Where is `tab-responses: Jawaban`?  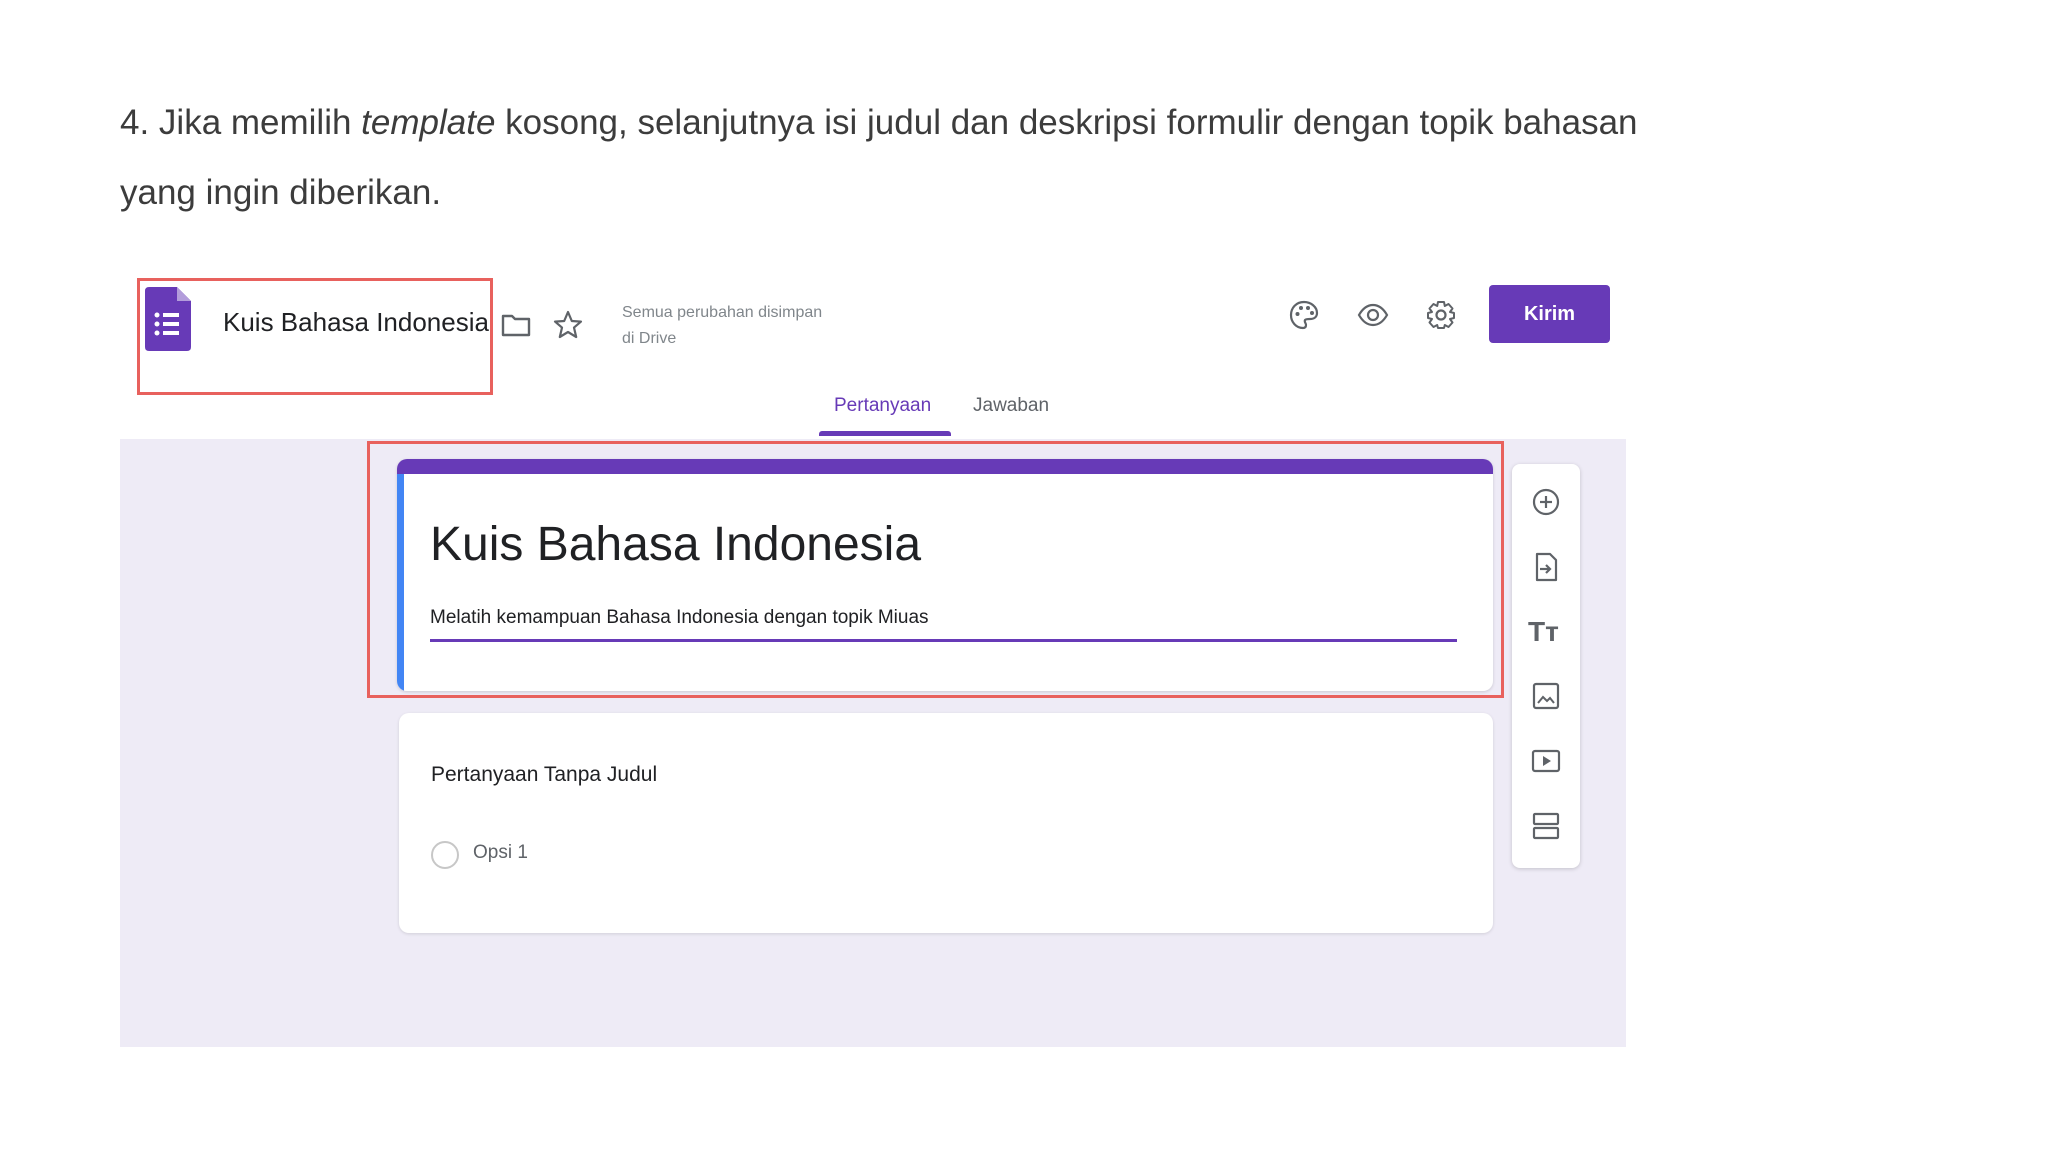 tab-responses: Jawaban is located at coordinates (1011, 406).